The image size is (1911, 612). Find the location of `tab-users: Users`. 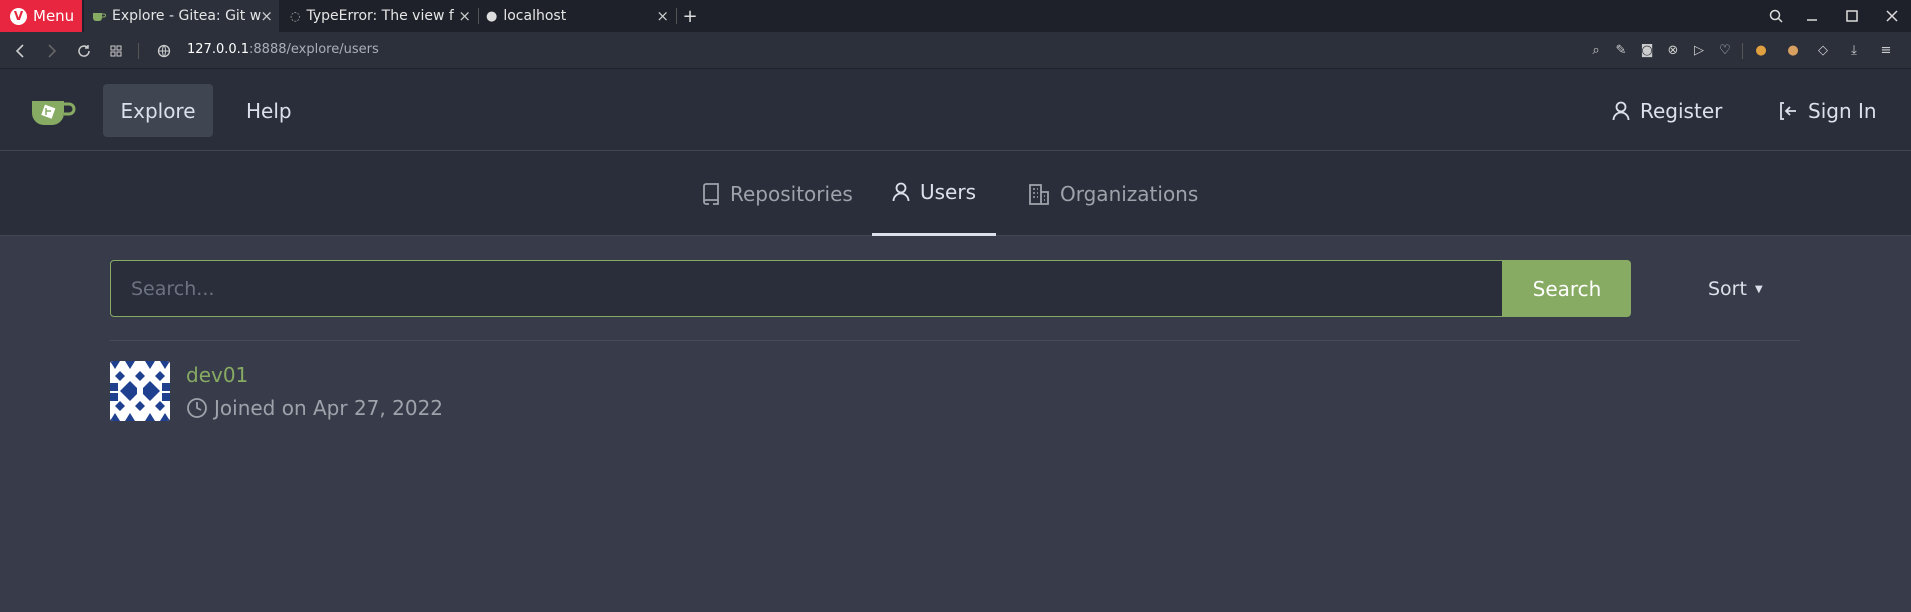

tab-users: Users is located at coordinates (934, 193).